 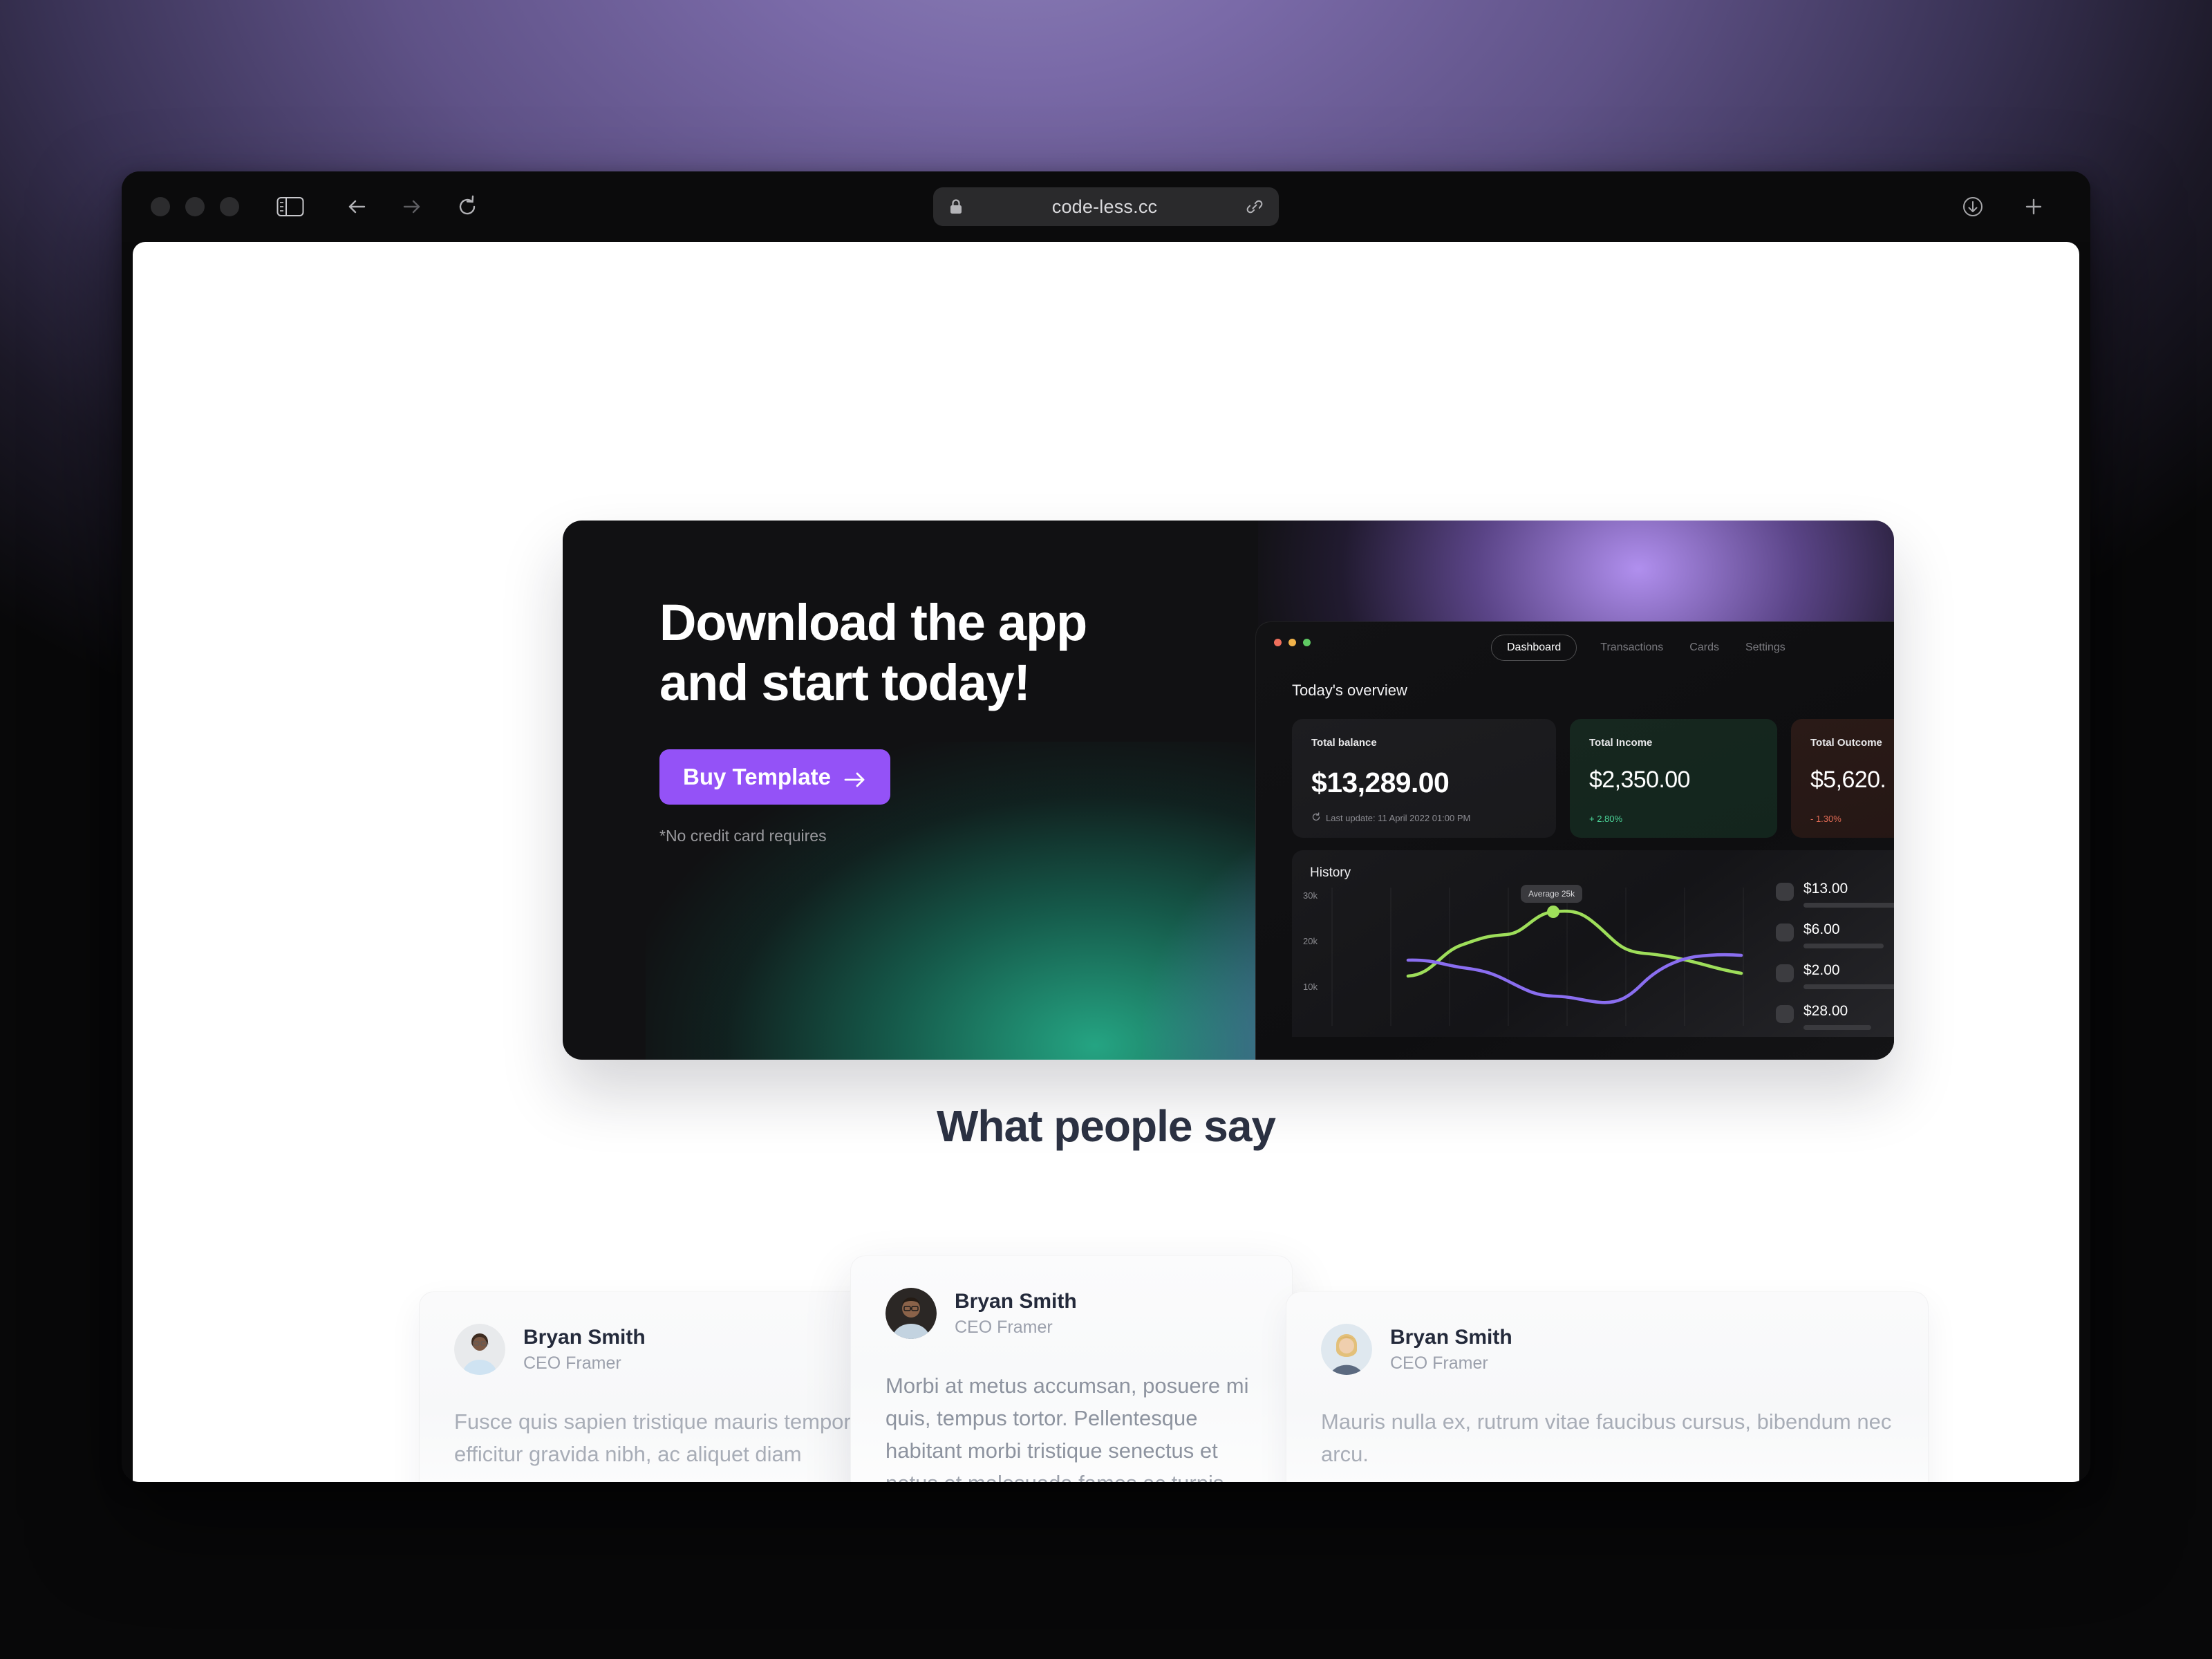 I want to click on list-item: $13.00, so click(x=1835, y=894).